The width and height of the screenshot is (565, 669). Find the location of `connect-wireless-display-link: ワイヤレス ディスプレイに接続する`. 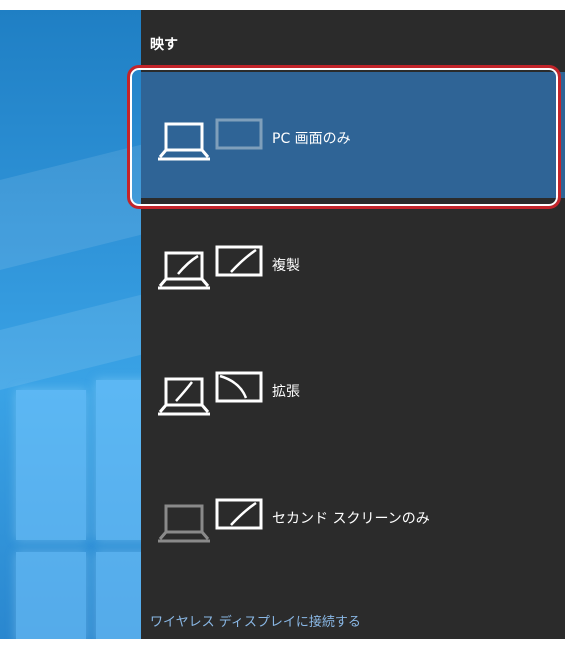

connect-wireless-display-link: ワイヤレス ディスプレイに接続する is located at coordinates (255, 620).